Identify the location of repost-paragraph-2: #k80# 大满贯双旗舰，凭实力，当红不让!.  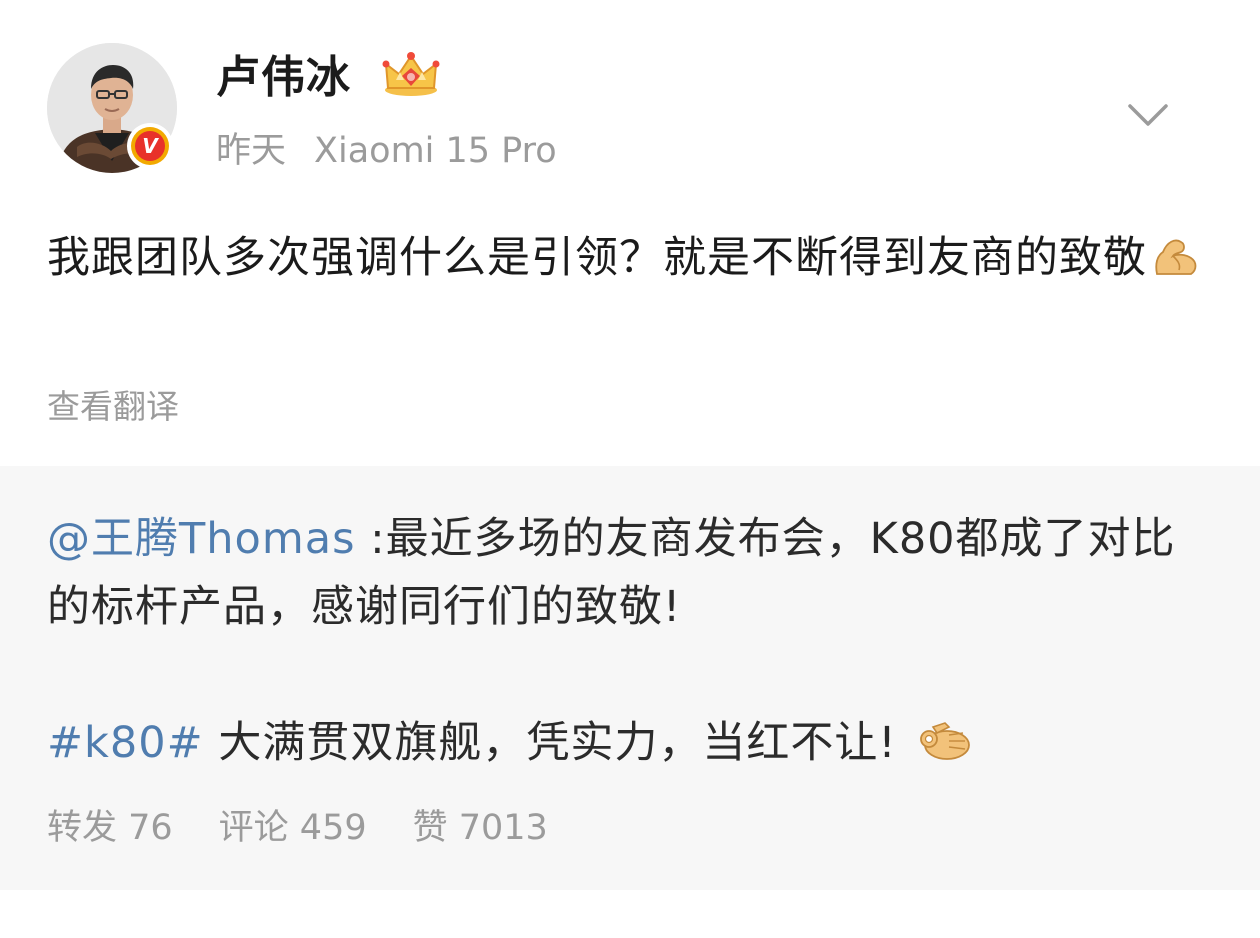
(632, 746).